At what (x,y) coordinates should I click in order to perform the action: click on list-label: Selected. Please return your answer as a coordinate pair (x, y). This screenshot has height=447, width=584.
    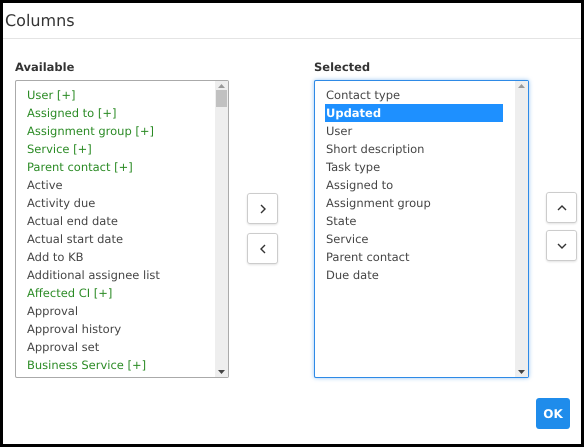
    Looking at the image, I should click on (342, 67).